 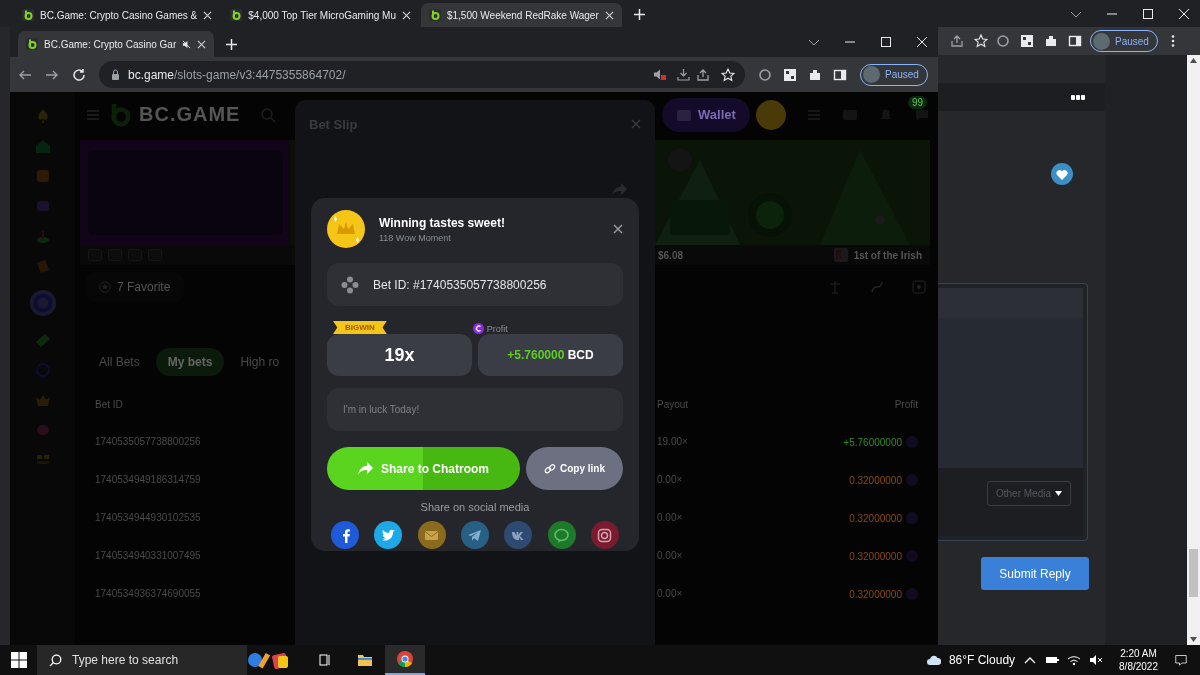 I want to click on table-cell: 1740535057738800256, so click(x=148, y=441).